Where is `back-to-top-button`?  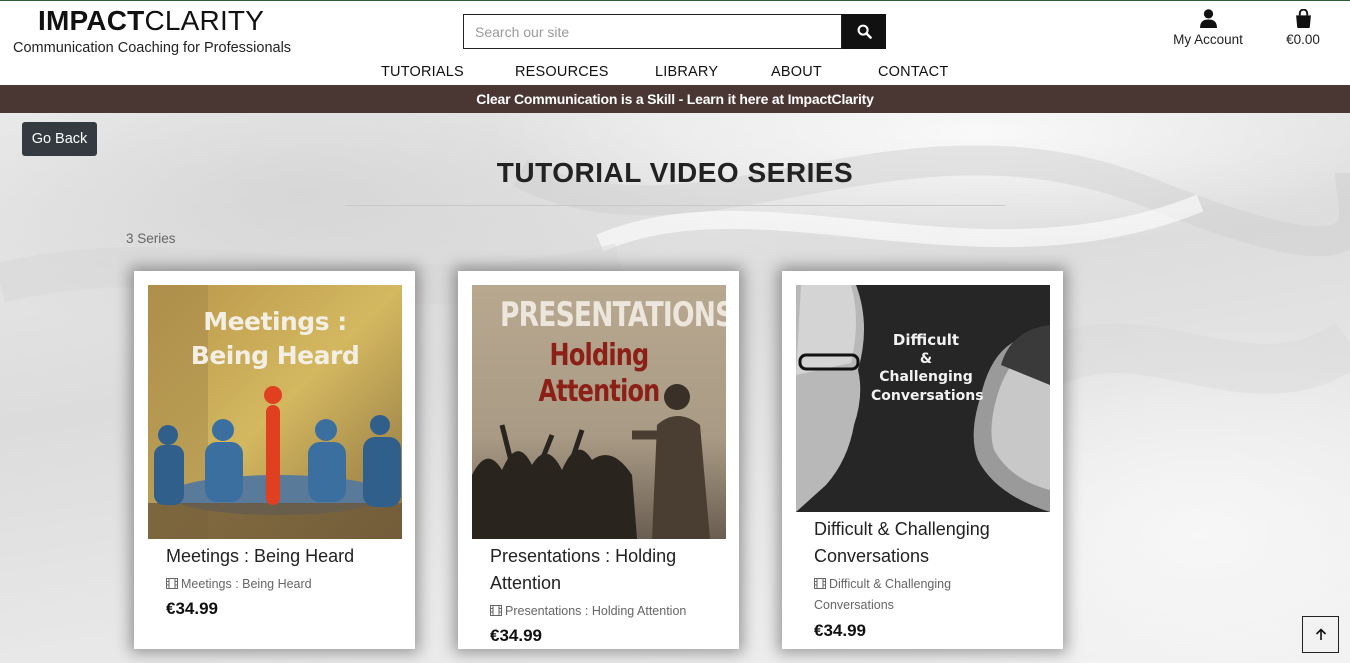 back-to-top-button is located at coordinates (1320, 634).